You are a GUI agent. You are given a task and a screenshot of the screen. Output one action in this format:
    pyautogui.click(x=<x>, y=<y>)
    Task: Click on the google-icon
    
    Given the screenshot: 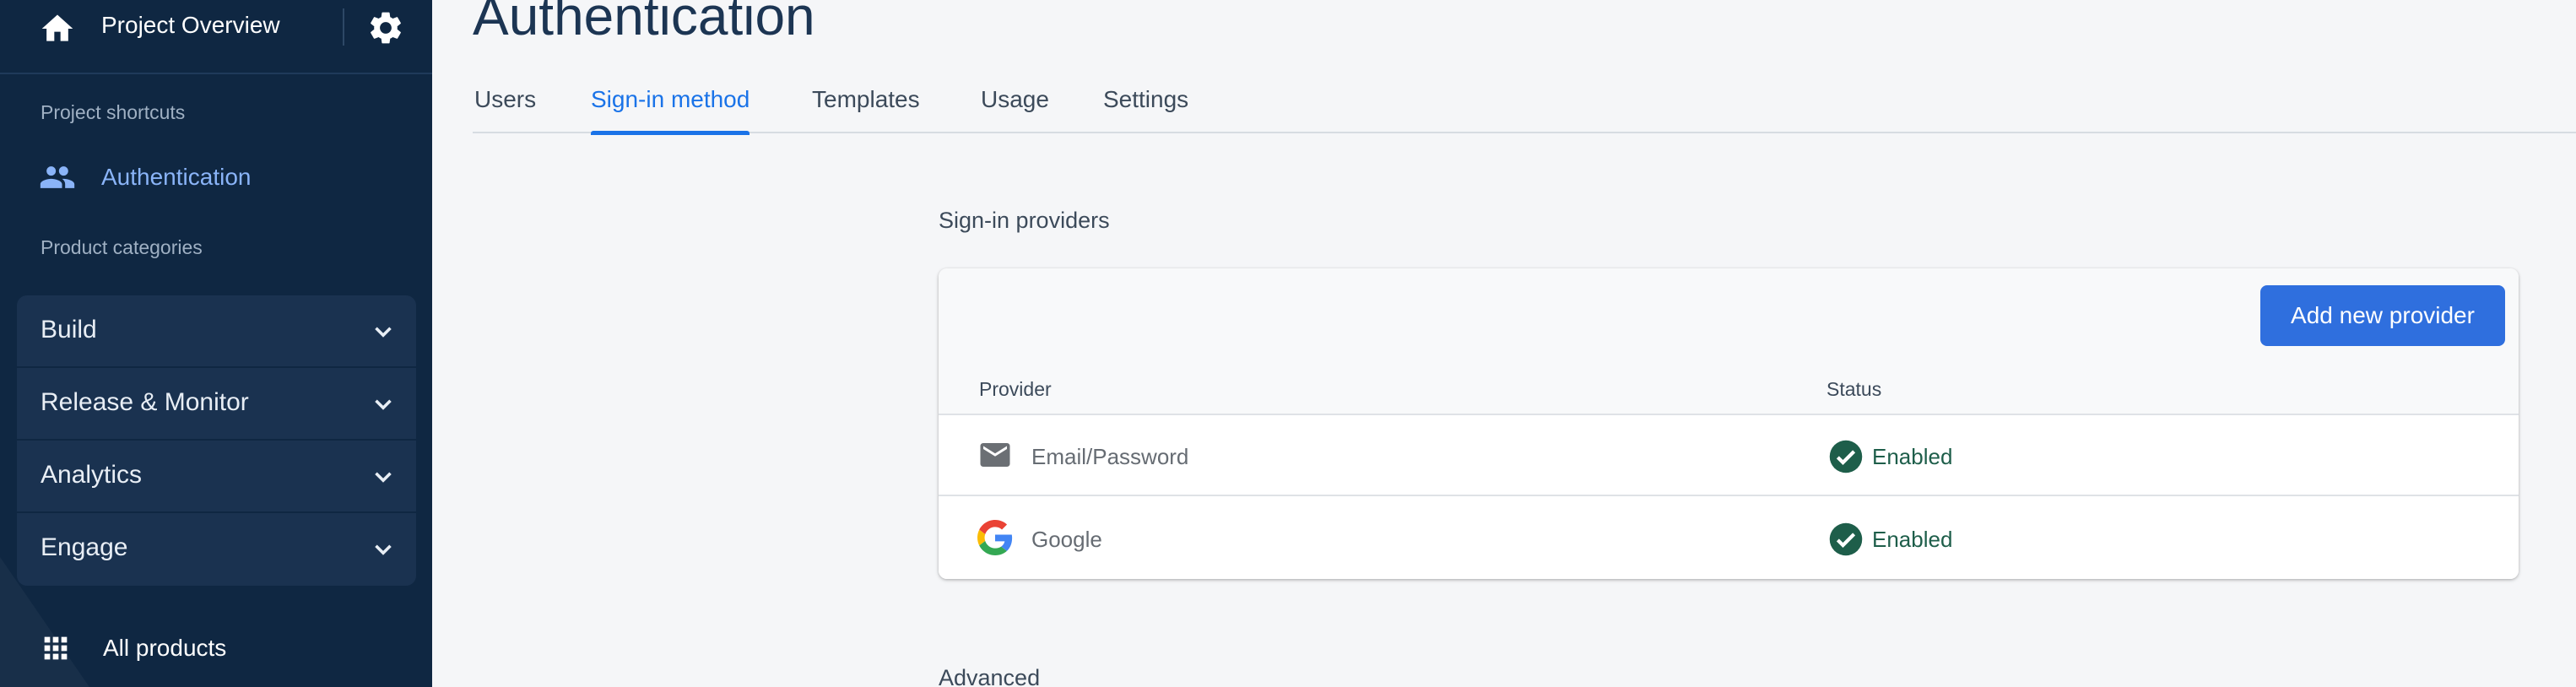 What is the action you would take?
    pyautogui.click(x=995, y=537)
    